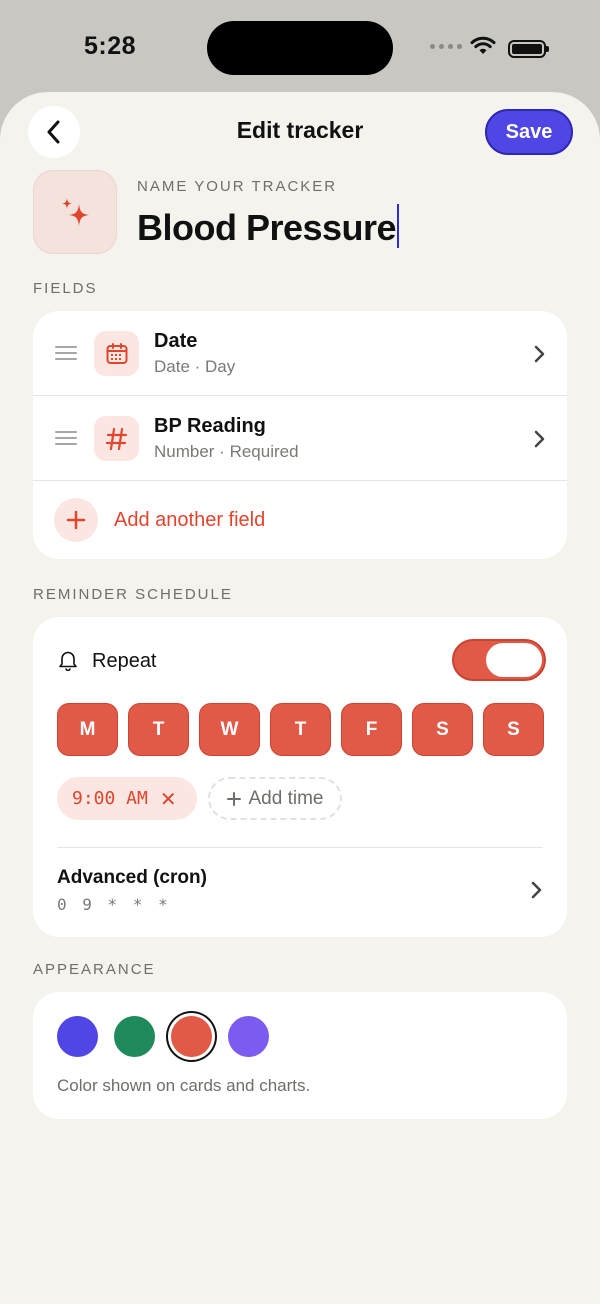 The image size is (600, 1304). Describe the element at coordinates (300, 353) in the screenshot. I see `field-row-date: Date Date · Day` at that location.